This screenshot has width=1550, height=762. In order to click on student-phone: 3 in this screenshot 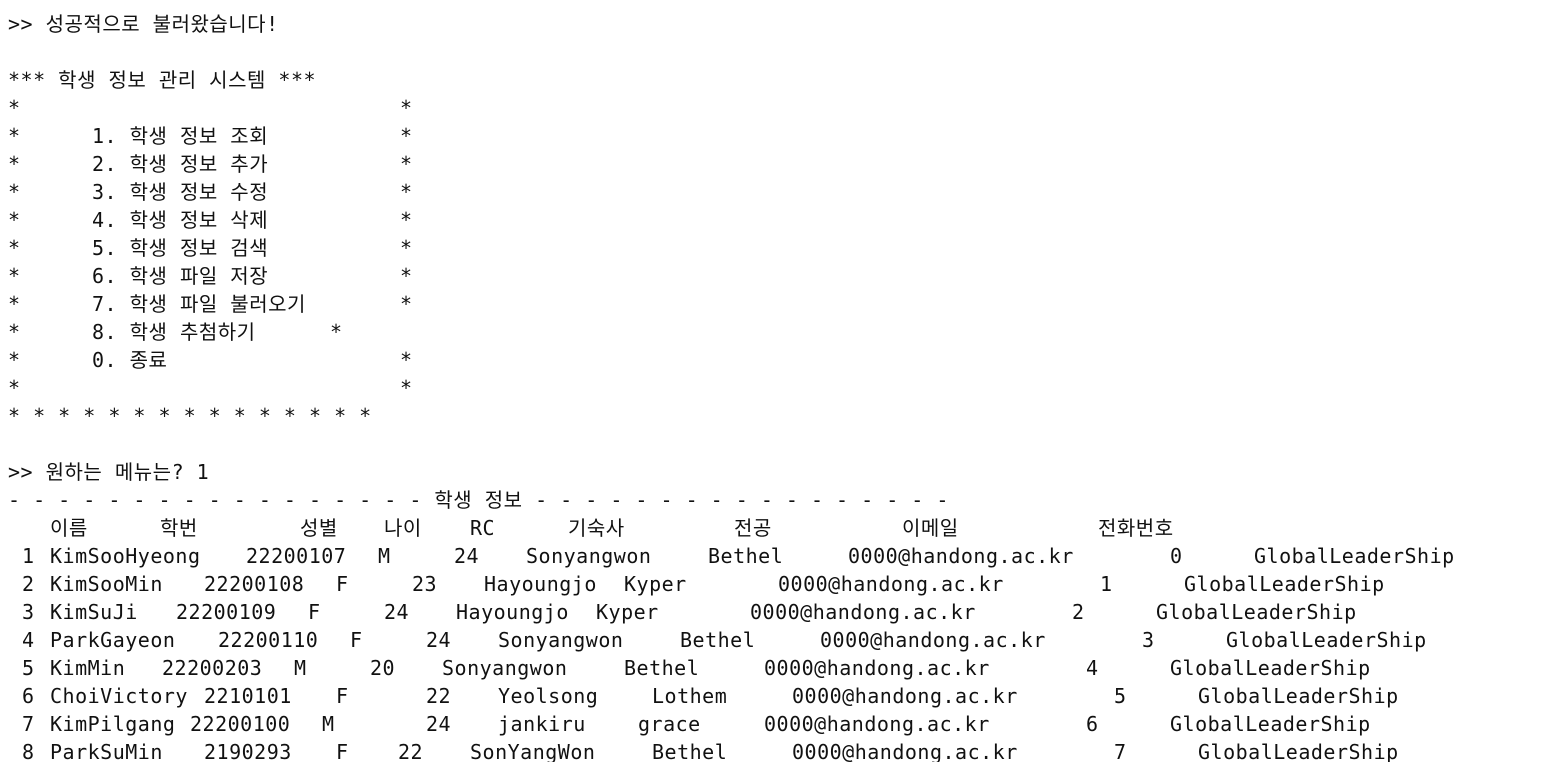, I will do `click(1148, 640)`.